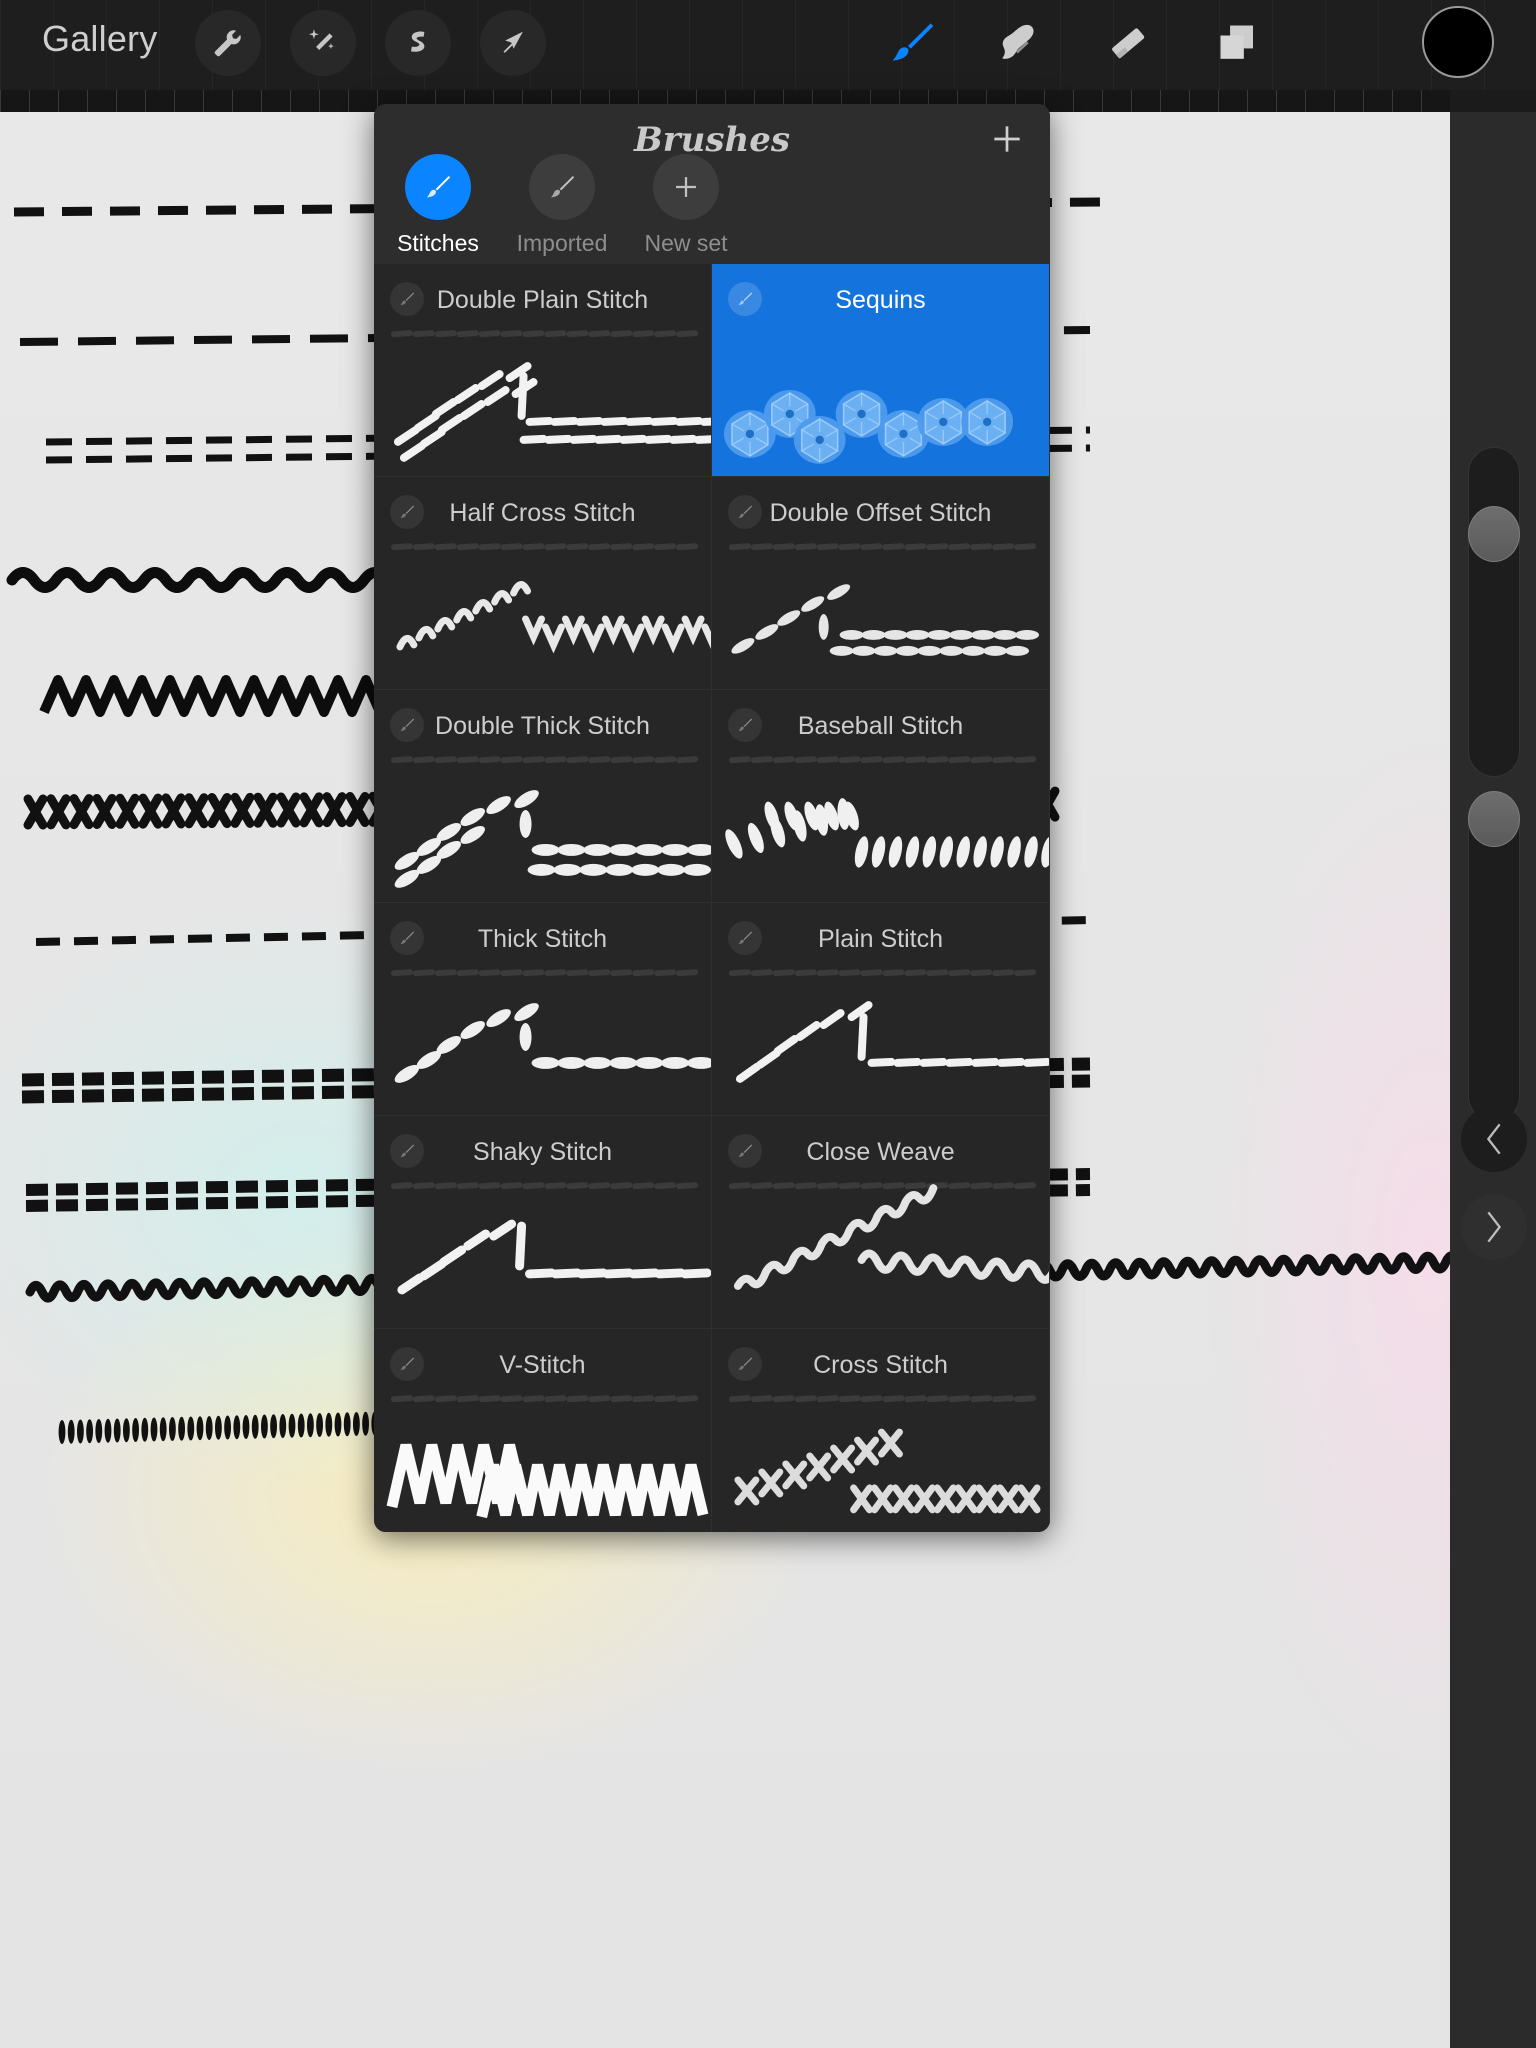  I want to click on brush-name-label: V-Stitch, so click(542, 1365).